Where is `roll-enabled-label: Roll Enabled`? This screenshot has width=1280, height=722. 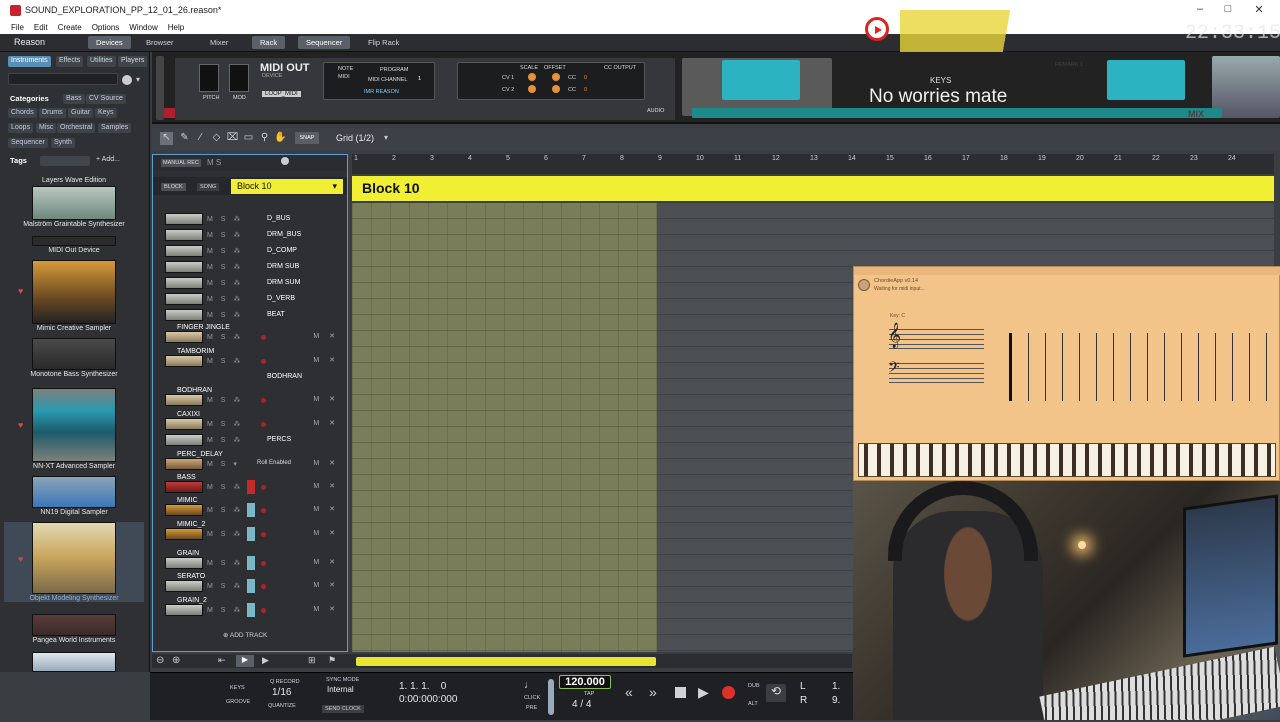 roll-enabled-label: Roll Enabled is located at coordinates (274, 463).